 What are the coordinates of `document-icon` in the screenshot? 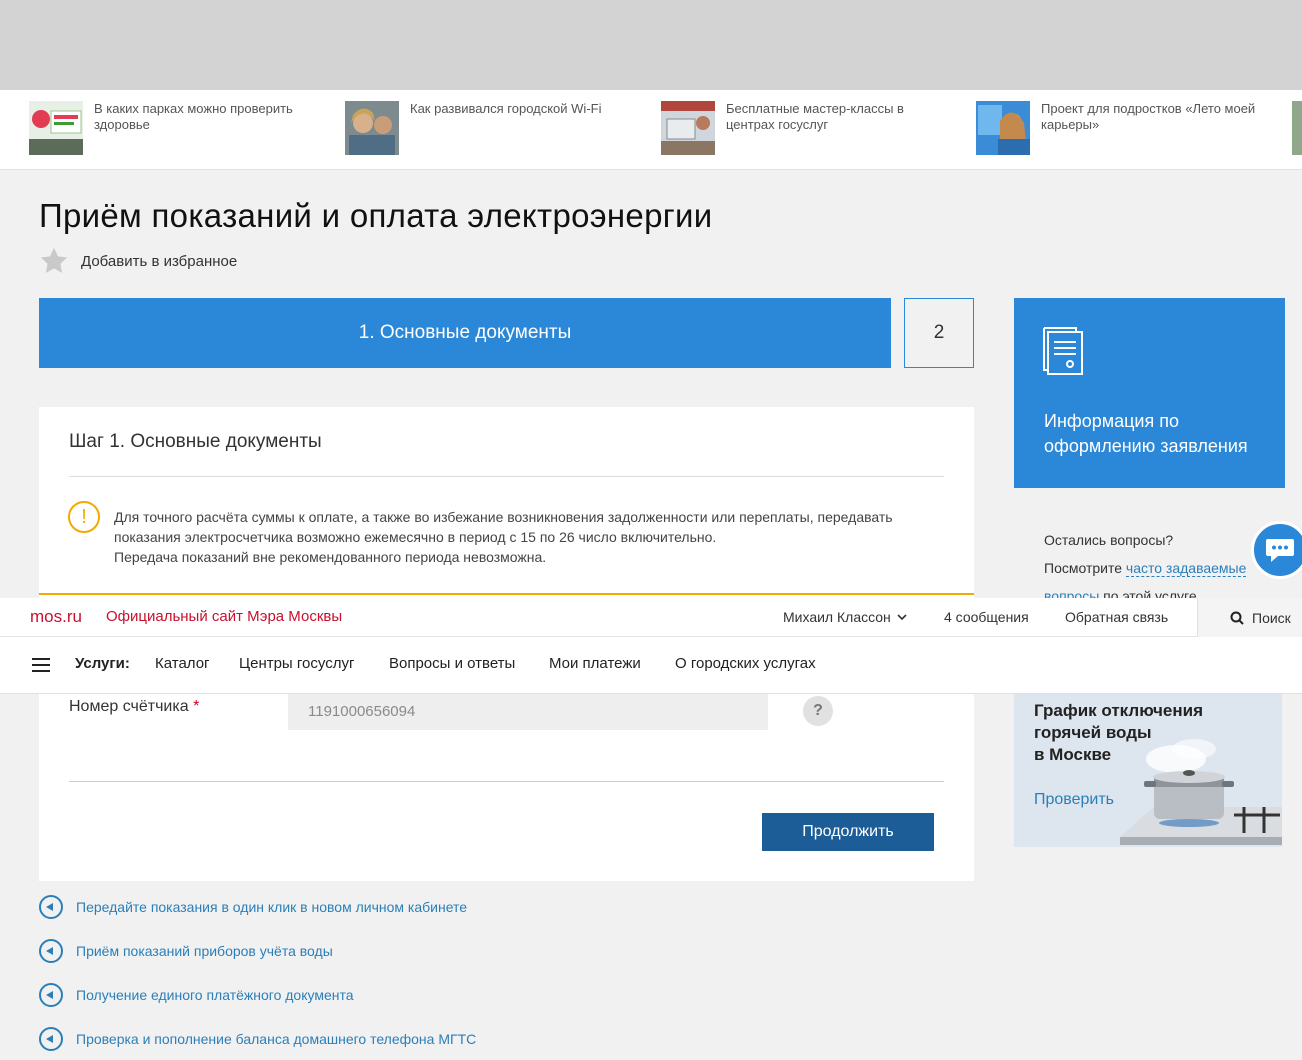 It's located at (1063, 351).